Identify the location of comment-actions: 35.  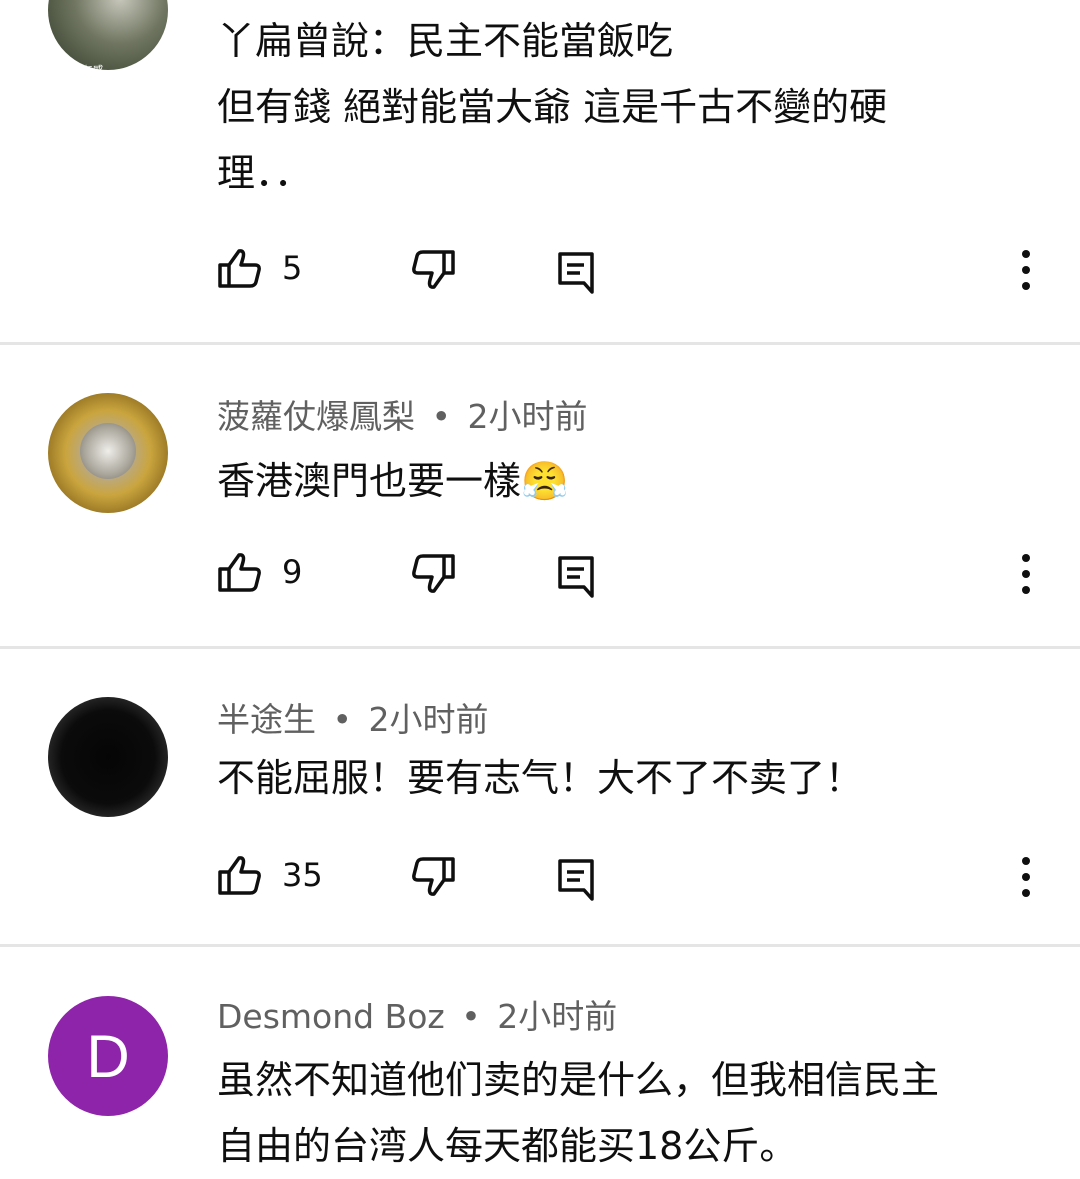
(540, 877).